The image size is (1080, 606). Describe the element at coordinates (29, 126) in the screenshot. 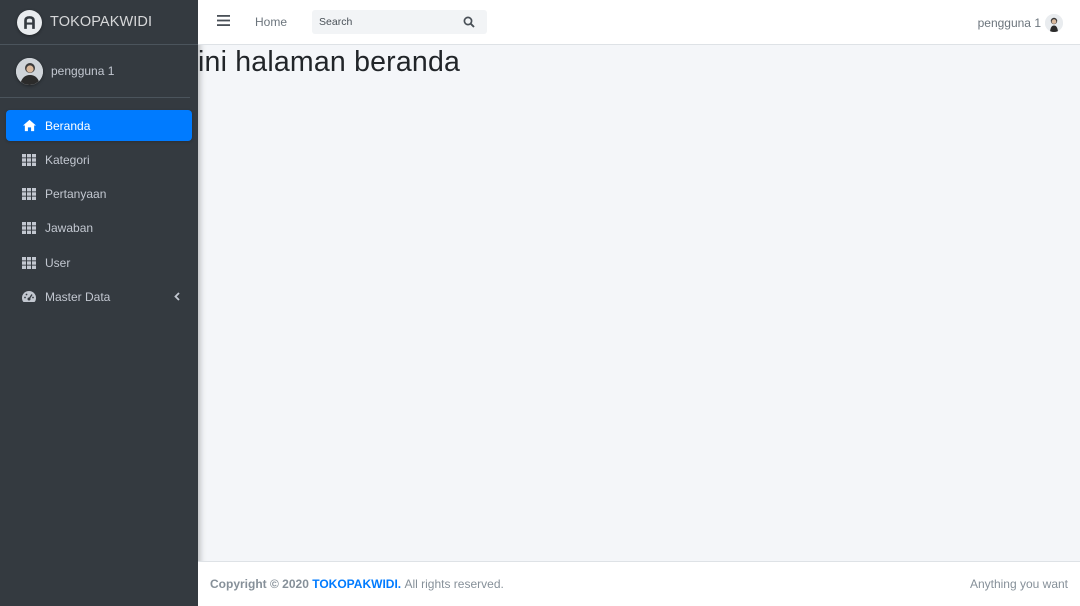

I see `home-icon` at that location.